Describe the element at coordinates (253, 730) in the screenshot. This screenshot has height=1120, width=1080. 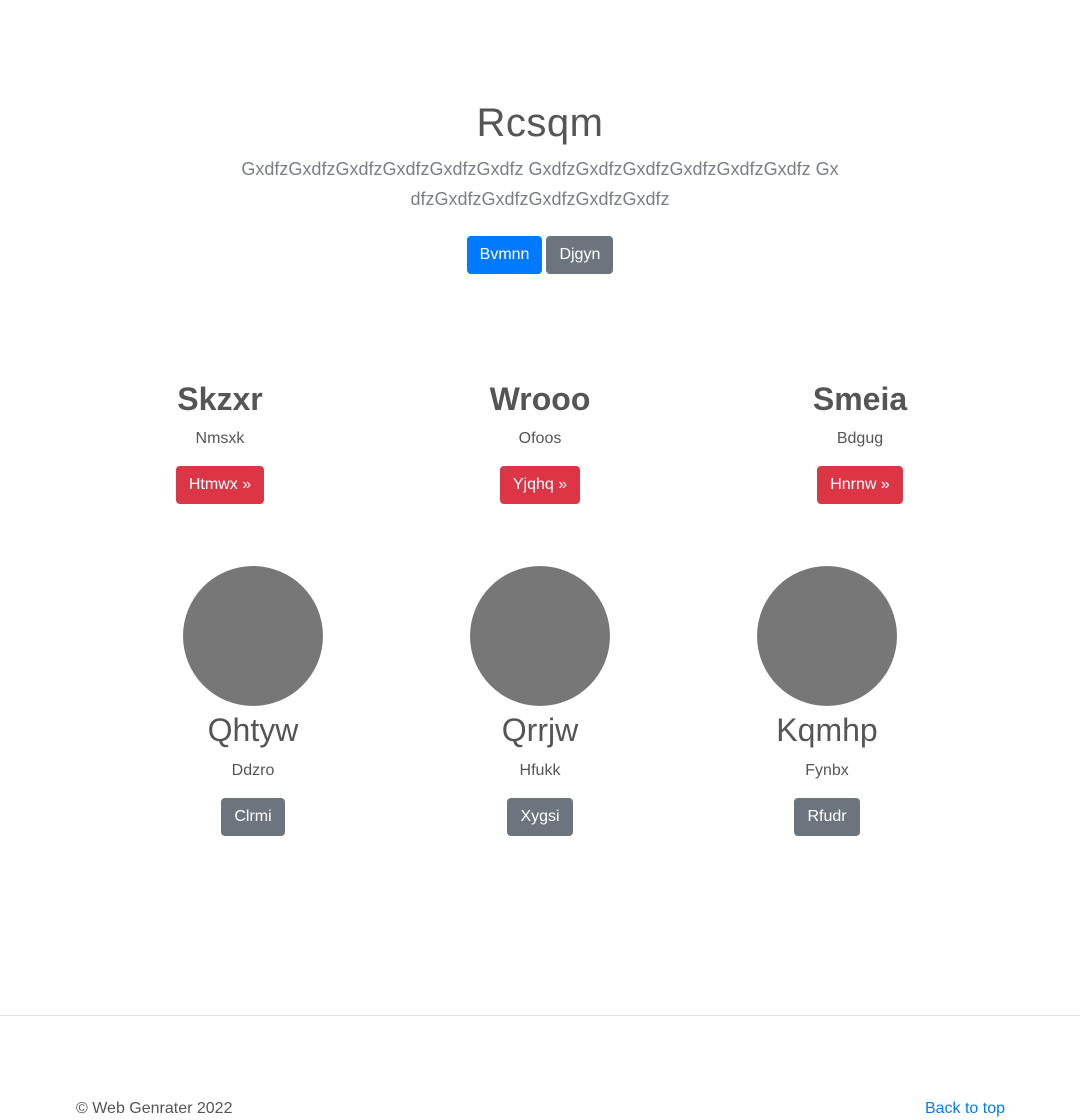
I see `card-title: Qhtyw` at that location.